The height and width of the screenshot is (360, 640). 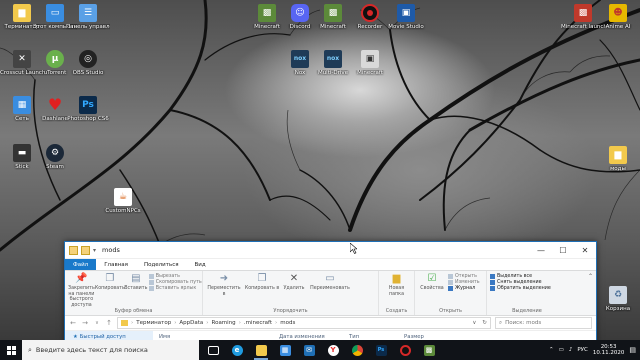 I want to click on tab-file: Файл, so click(x=81, y=264).